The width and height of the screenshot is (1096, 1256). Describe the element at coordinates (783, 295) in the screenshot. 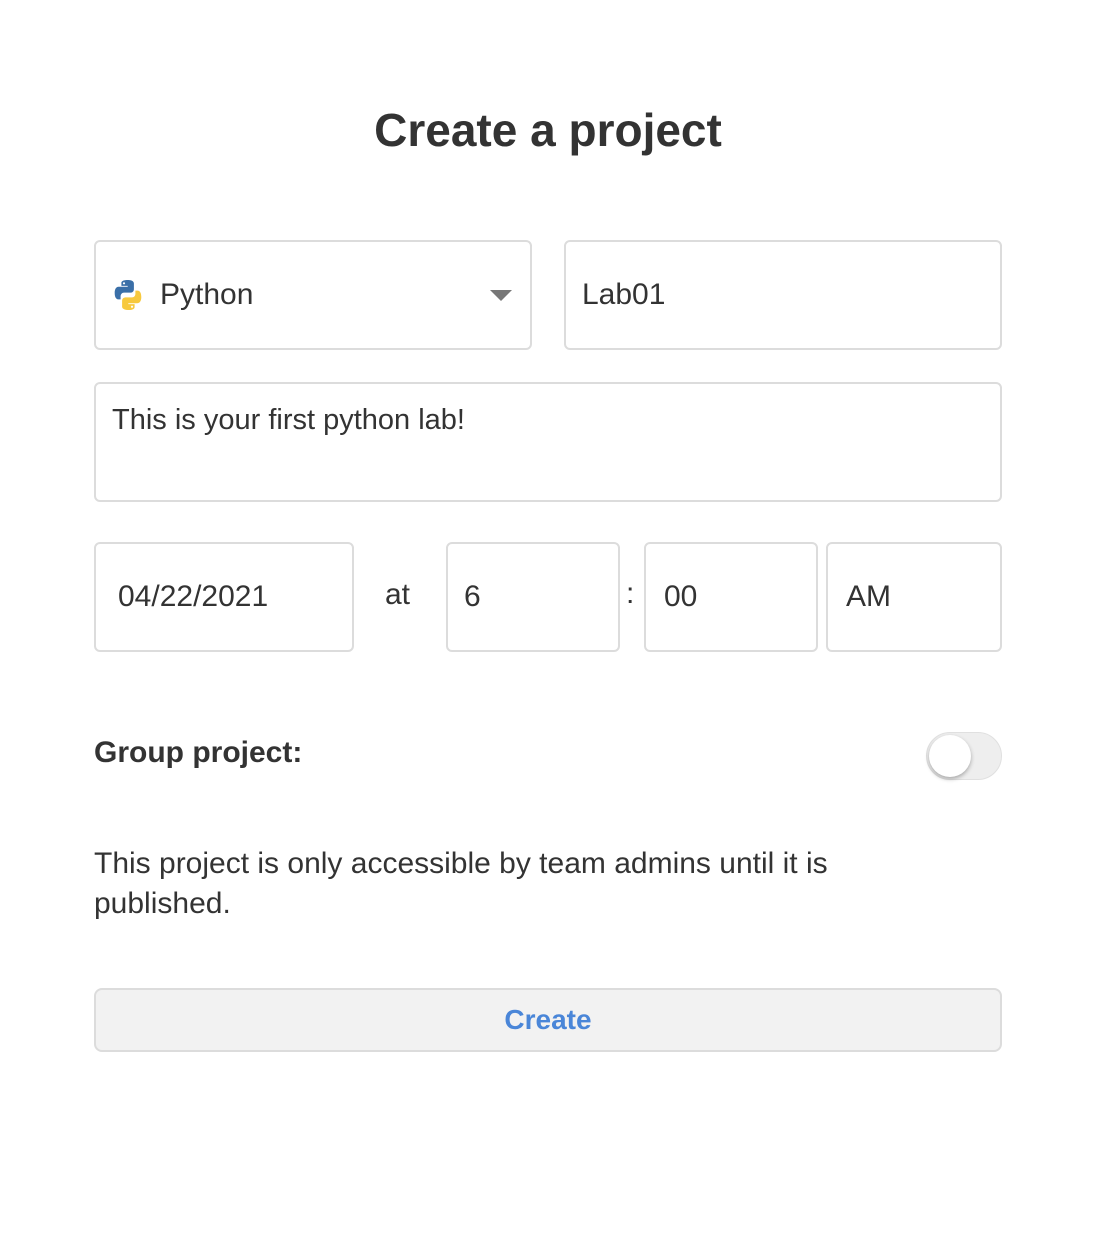

I see `project-name-input: Lab01` at that location.